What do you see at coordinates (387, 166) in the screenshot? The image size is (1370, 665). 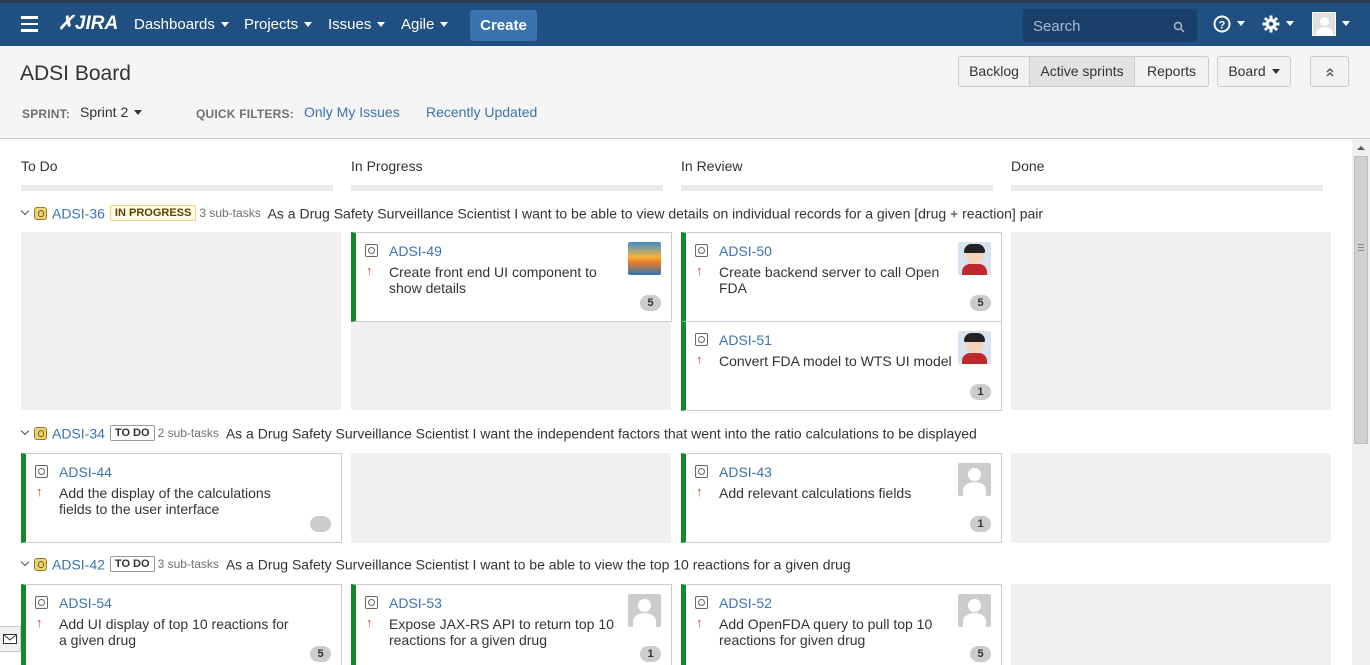 I see `column-header-in-progress: In Progress` at bounding box center [387, 166].